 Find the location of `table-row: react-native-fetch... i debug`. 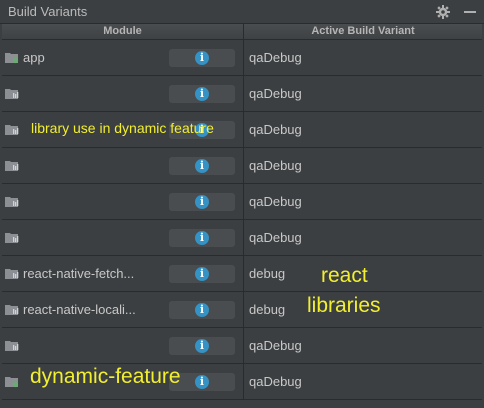

table-row: react-native-fetch... i debug is located at coordinates (242, 274).